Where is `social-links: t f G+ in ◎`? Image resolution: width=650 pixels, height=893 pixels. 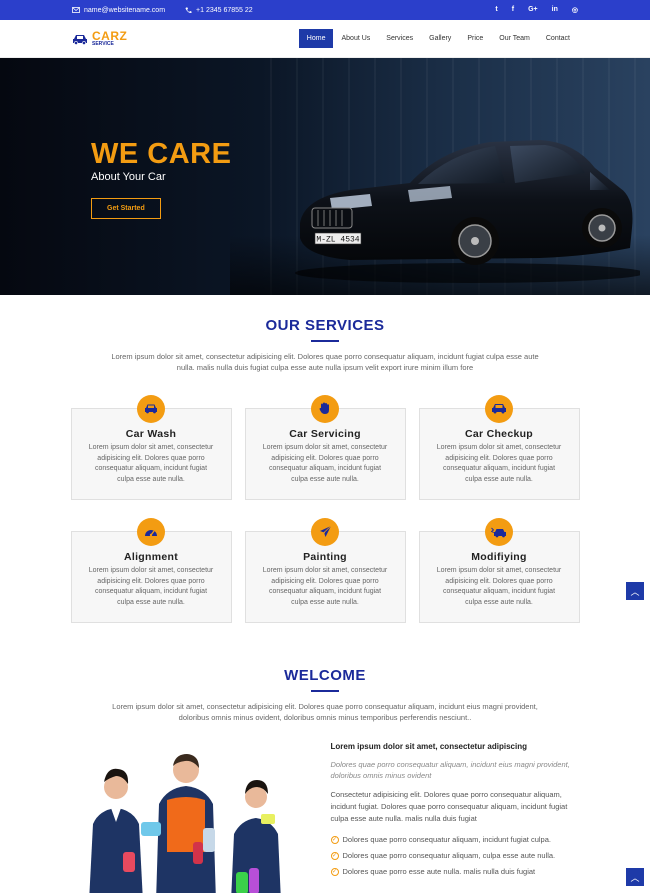 social-links: t f G+ in ◎ is located at coordinates (536, 10).